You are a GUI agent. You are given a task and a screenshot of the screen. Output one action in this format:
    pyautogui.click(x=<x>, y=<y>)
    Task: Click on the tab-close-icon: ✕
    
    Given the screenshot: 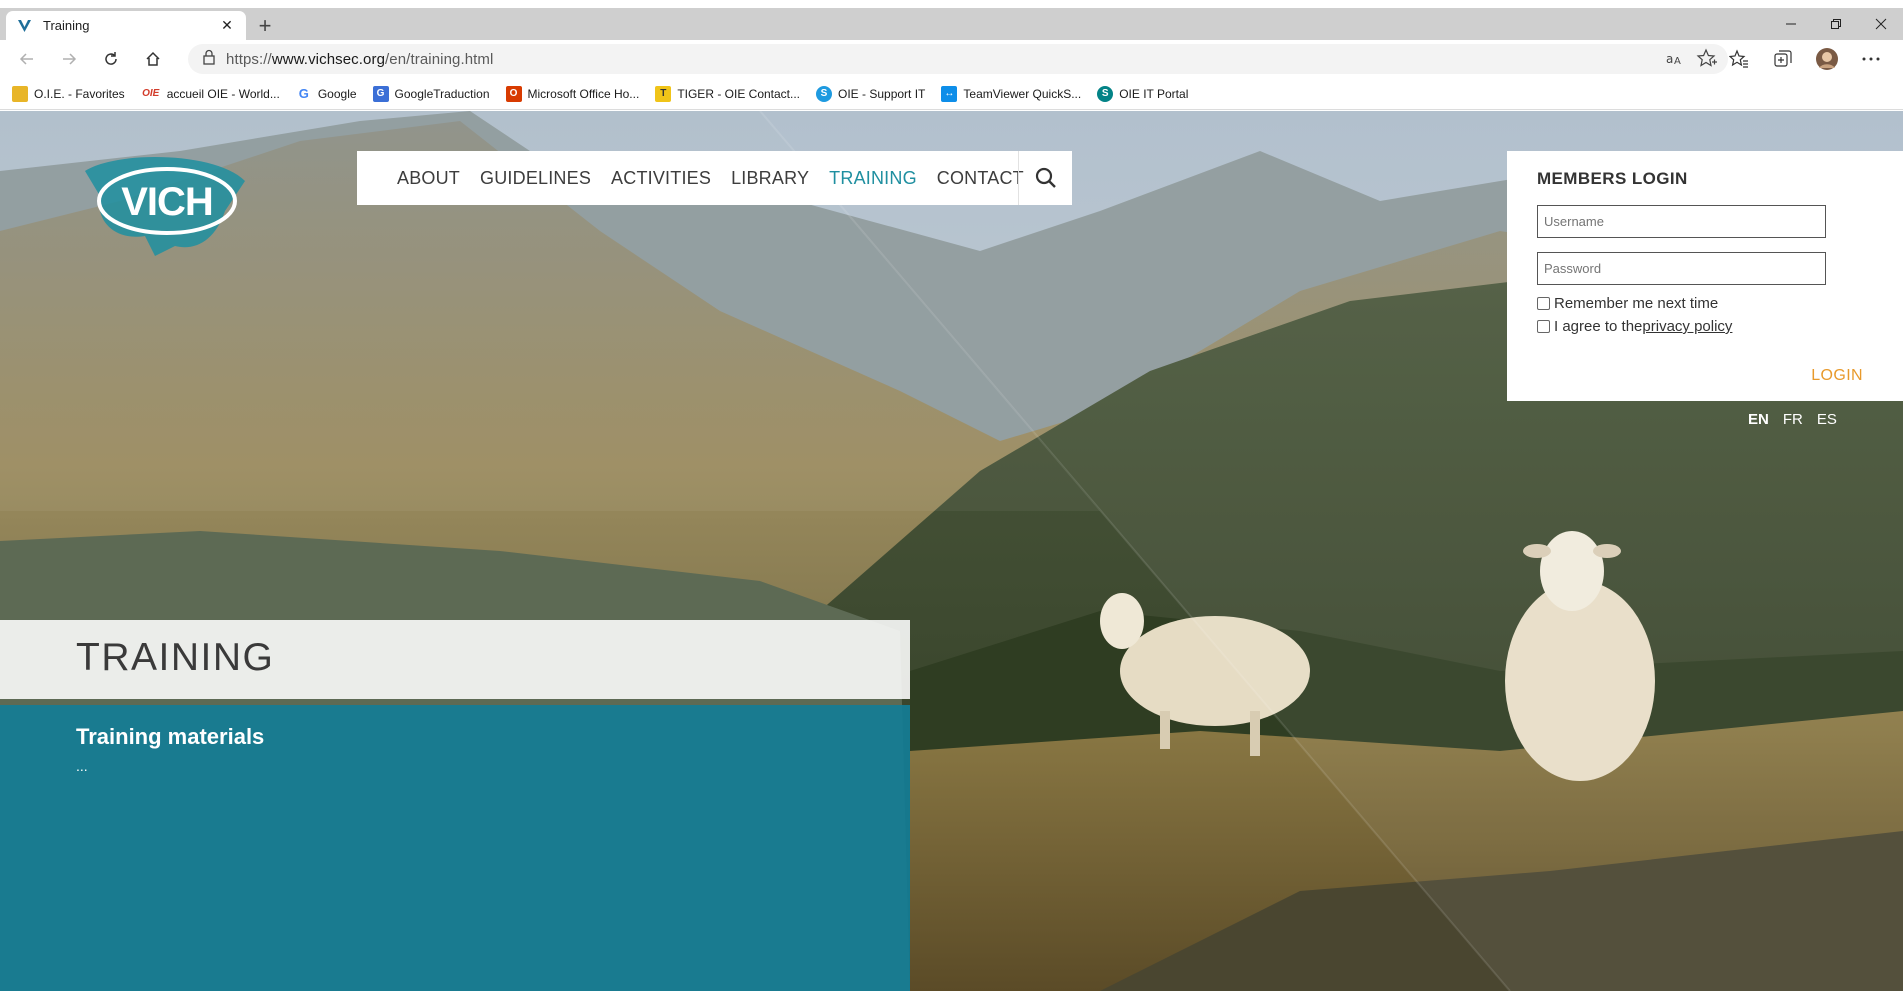 What is the action you would take?
    pyautogui.click(x=227, y=25)
    